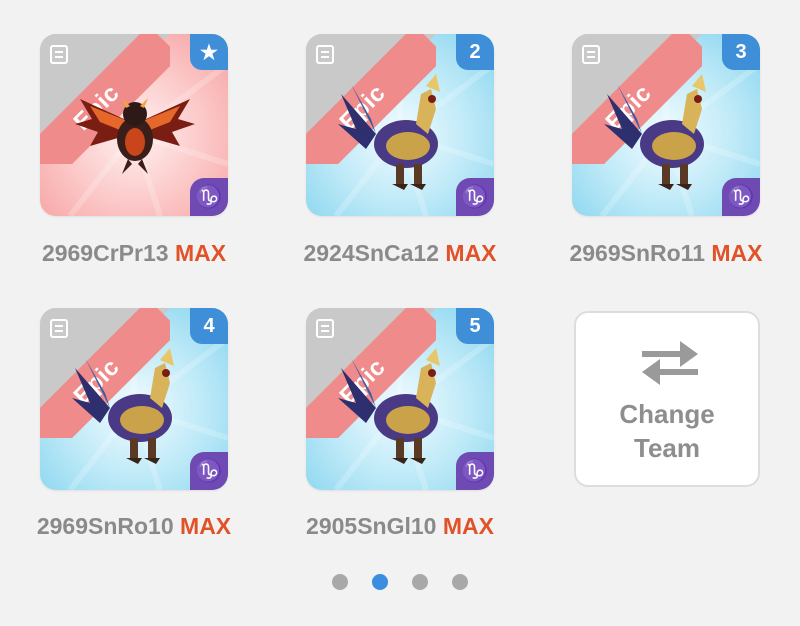 This screenshot has height=626, width=800. What do you see at coordinates (371, 253) in the screenshot?
I see `creature-name: 2924SnCa12` at bounding box center [371, 253].